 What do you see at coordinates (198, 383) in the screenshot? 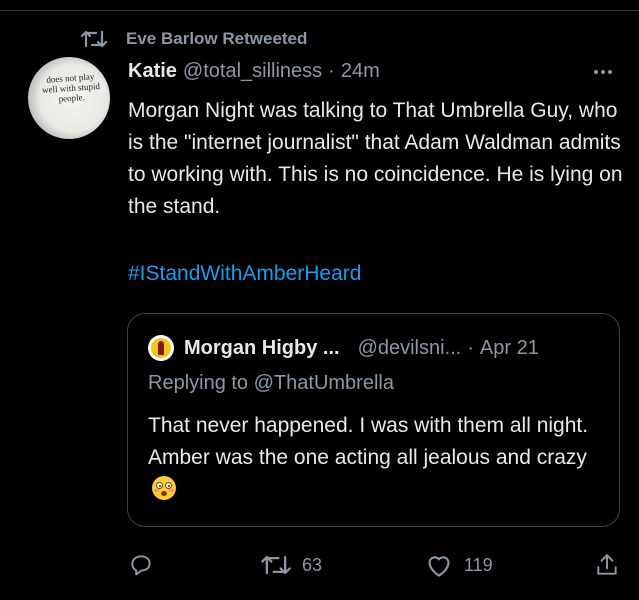
I see `replying-prefix: Replying to` at bounding box center [198, 383].